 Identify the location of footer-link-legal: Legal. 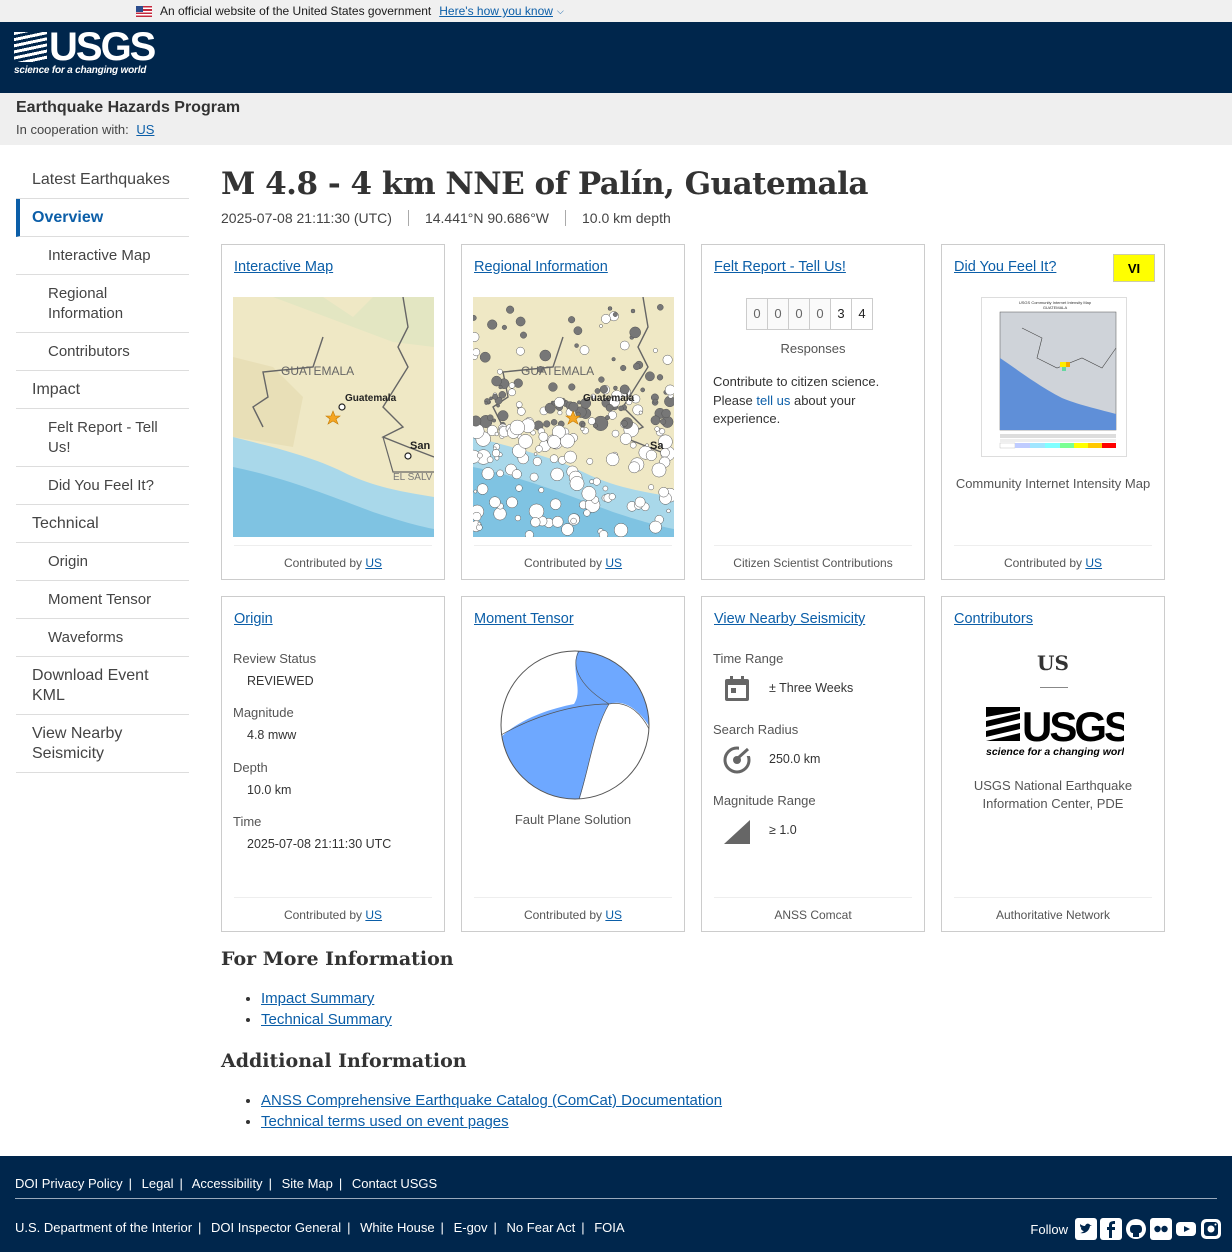
(158, 1183).